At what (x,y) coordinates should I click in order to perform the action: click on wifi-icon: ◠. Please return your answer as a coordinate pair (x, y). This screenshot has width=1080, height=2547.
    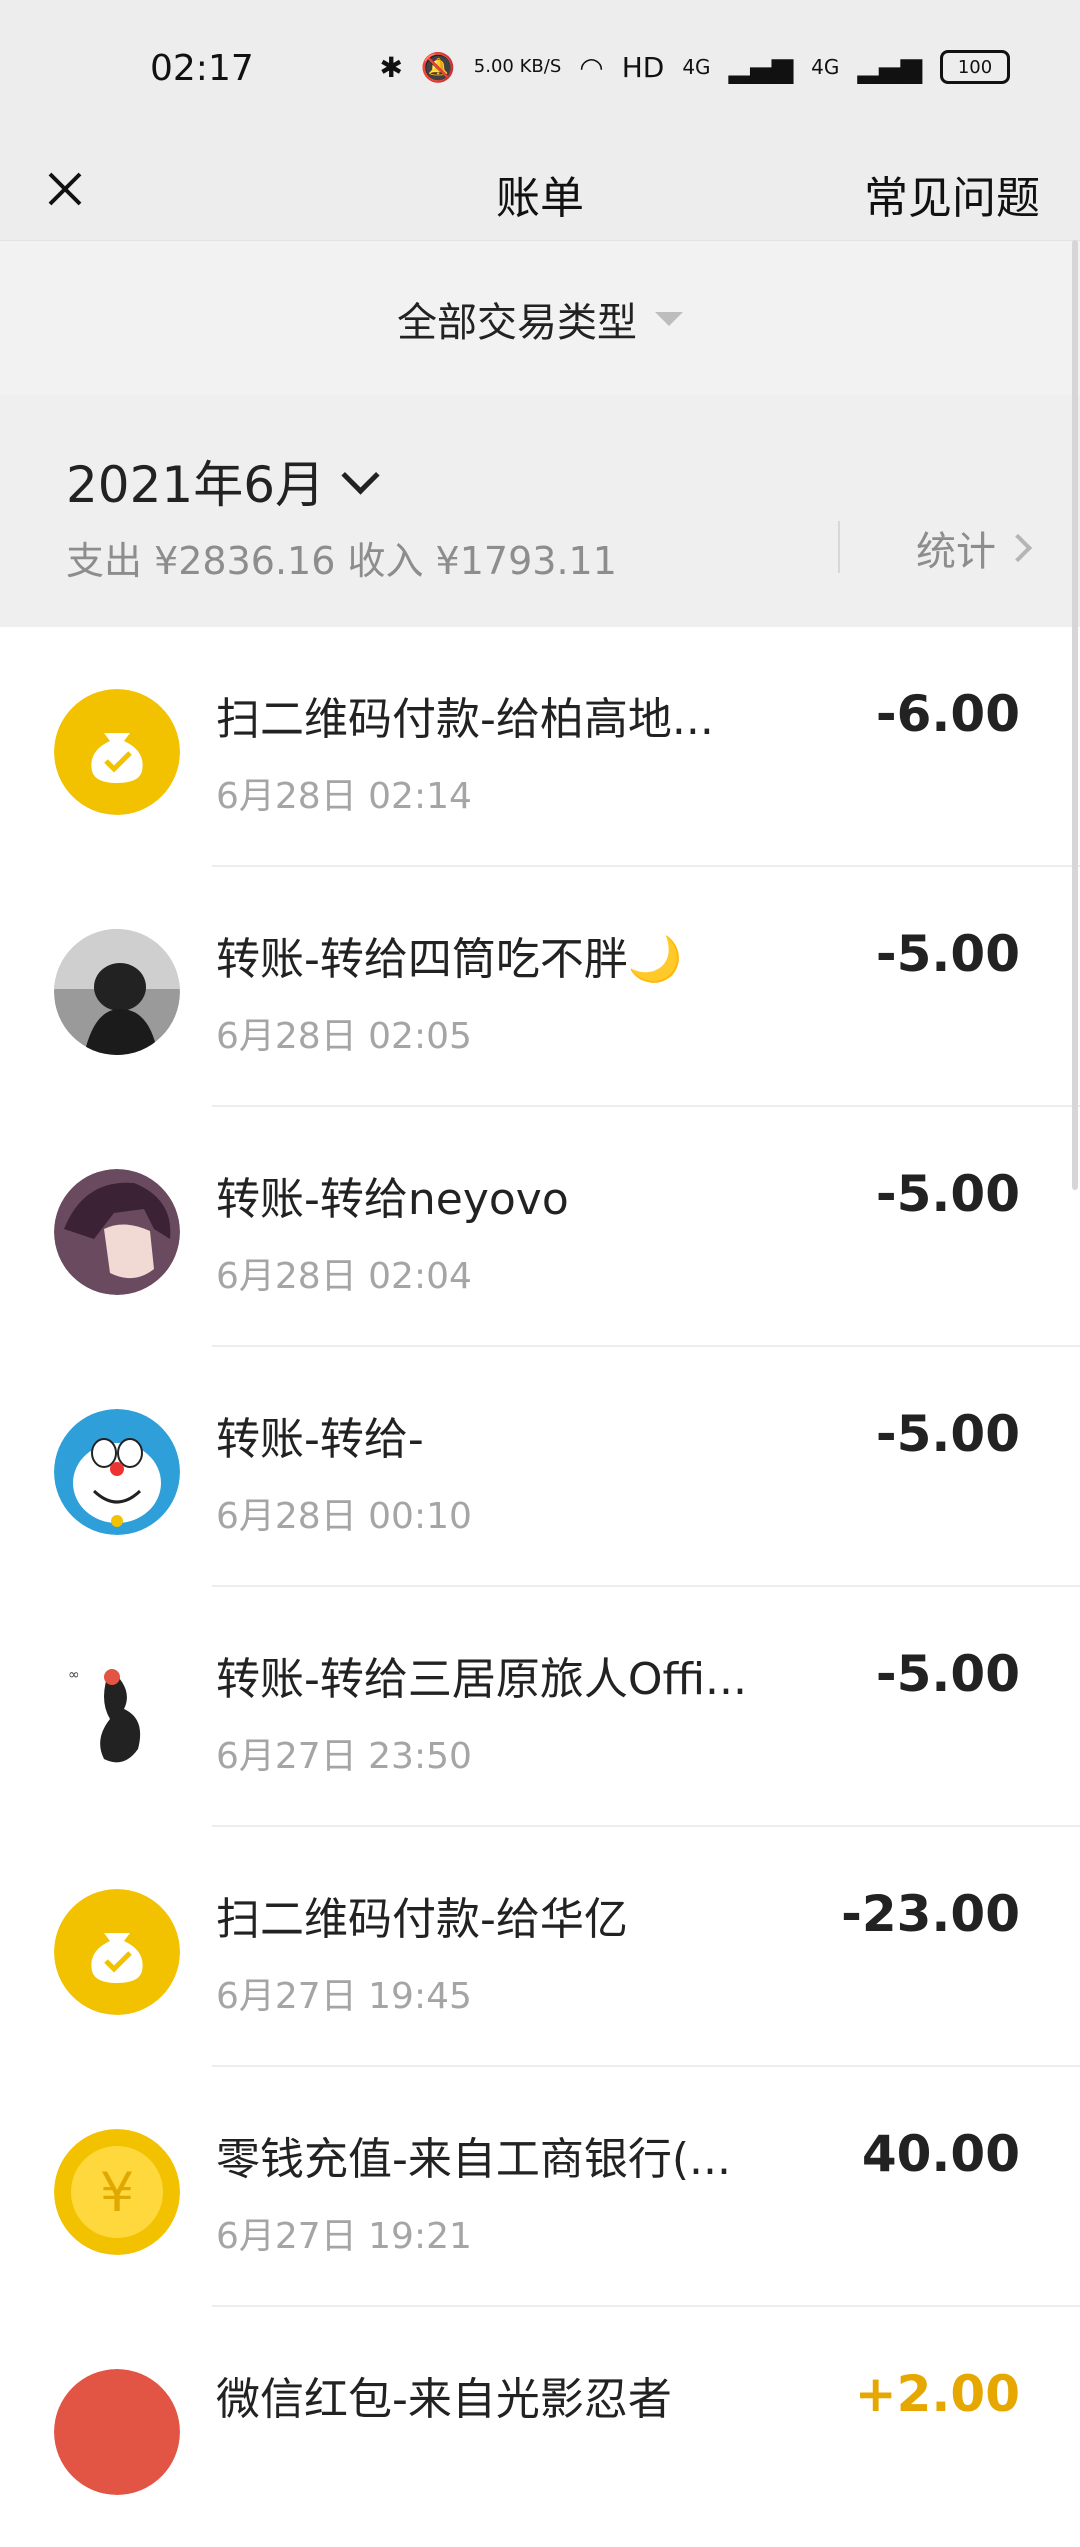
    Looking at the image, I should click on (591, 67).